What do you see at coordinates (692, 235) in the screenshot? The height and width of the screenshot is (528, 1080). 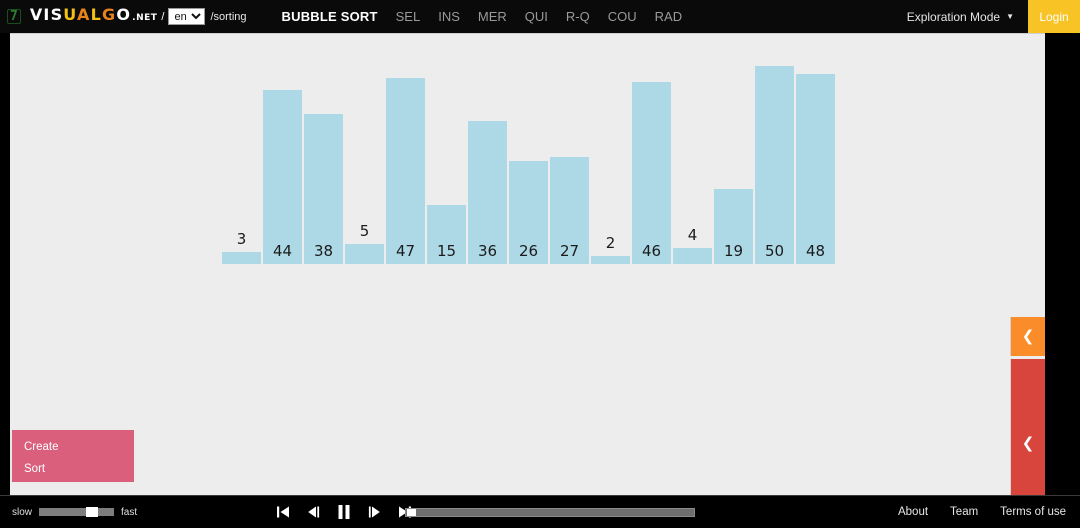 I see `bar-value-label: 4` at bounding box center [692, 235].